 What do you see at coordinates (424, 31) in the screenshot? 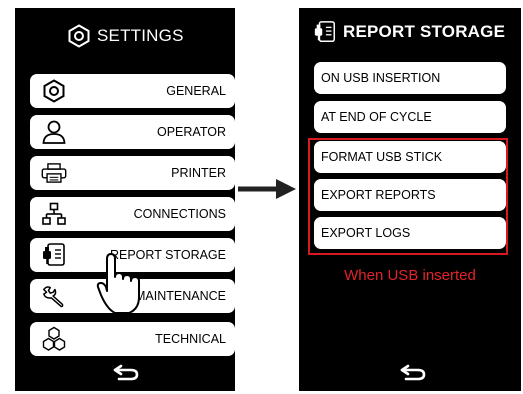
I see `report-storage-title-text: REPORT STORAGE` at bounding box center [424, 31].